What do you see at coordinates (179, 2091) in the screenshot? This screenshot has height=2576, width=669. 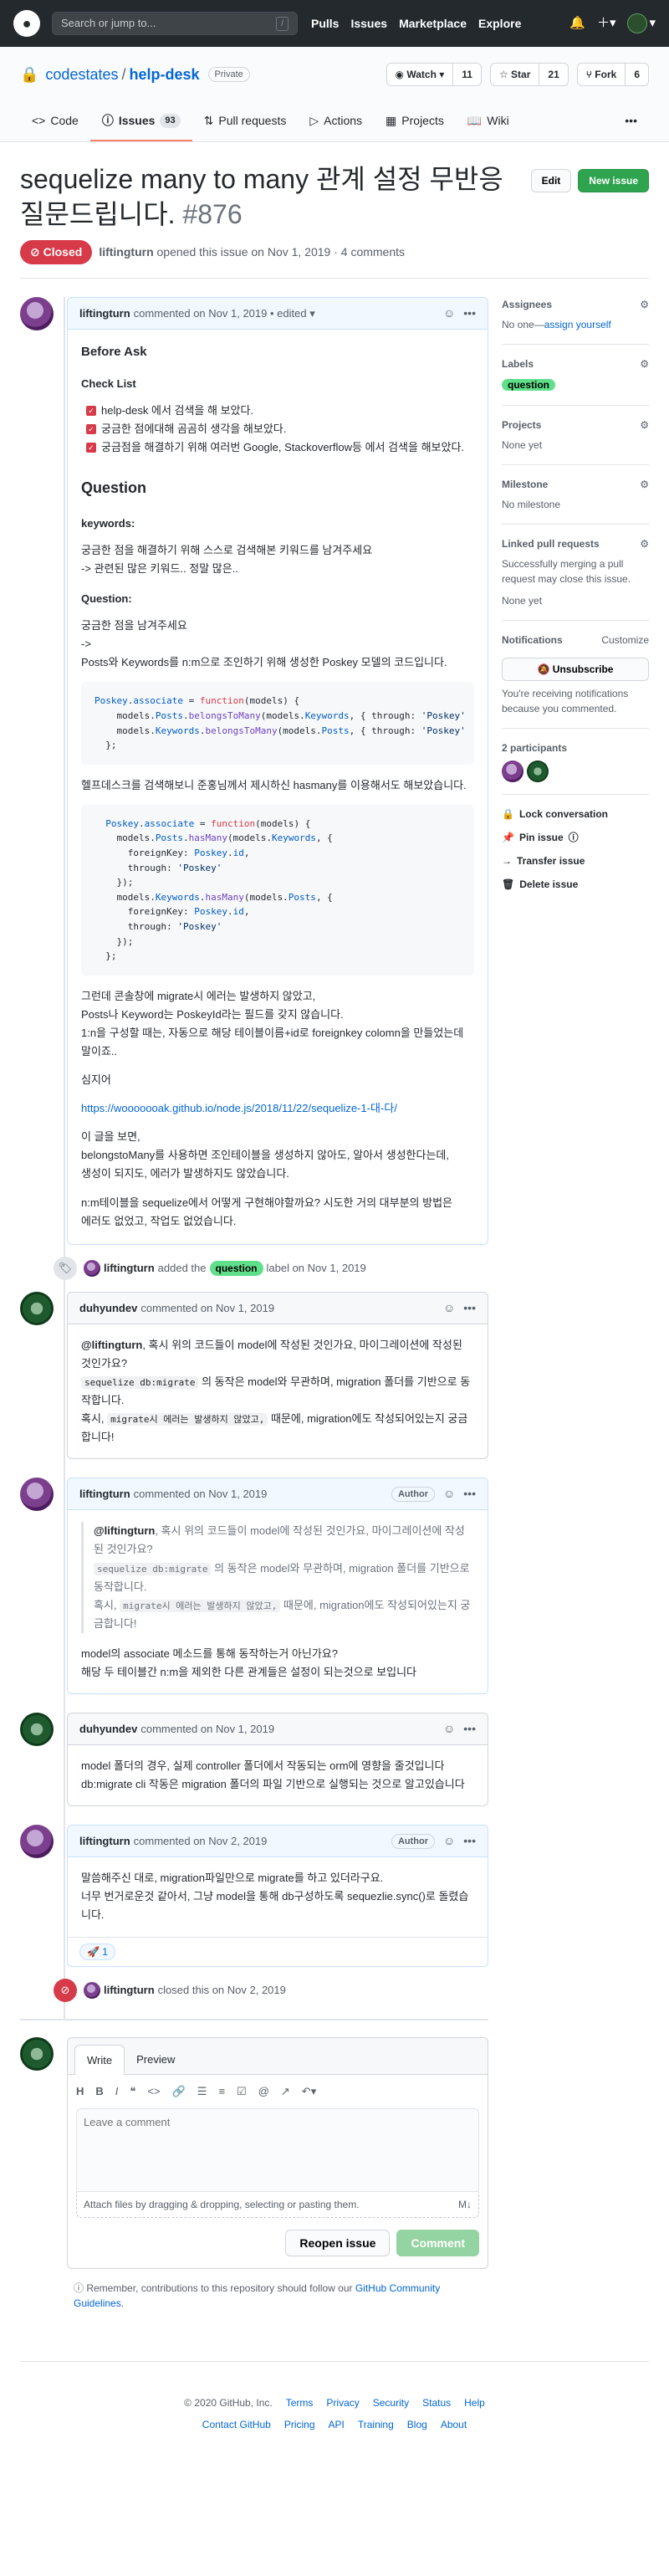 I see `link-icon: 🔗` at bounding box center [179, 2091].